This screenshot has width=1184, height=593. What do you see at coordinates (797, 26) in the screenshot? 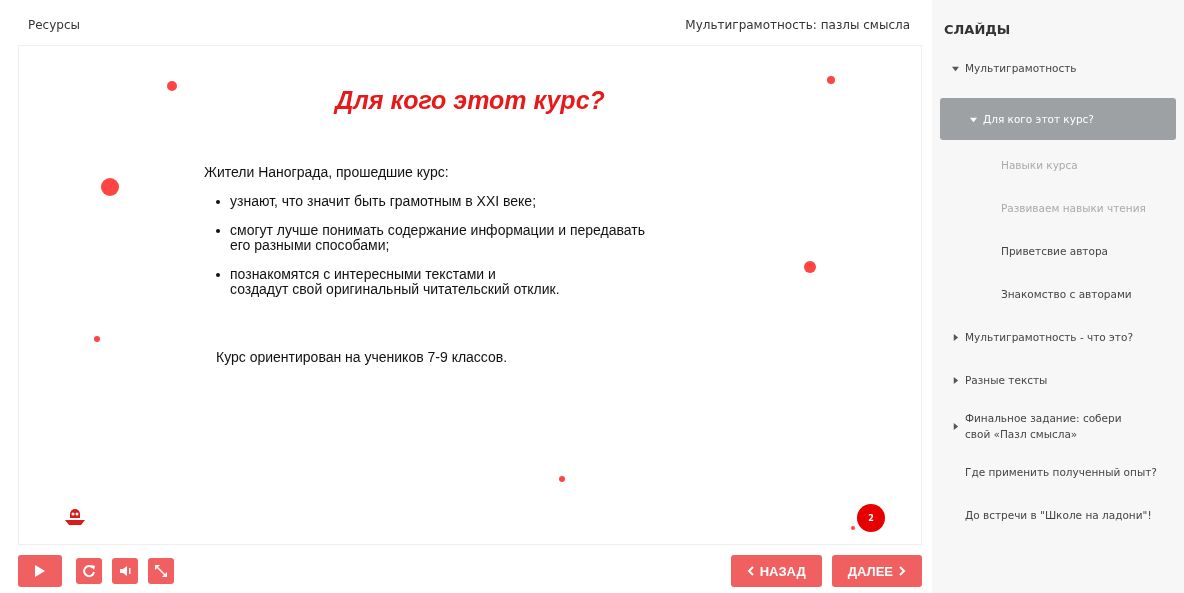
I see `course-title: Мультиграмотность: пазлы смысла` at bounding box center [797, 26].